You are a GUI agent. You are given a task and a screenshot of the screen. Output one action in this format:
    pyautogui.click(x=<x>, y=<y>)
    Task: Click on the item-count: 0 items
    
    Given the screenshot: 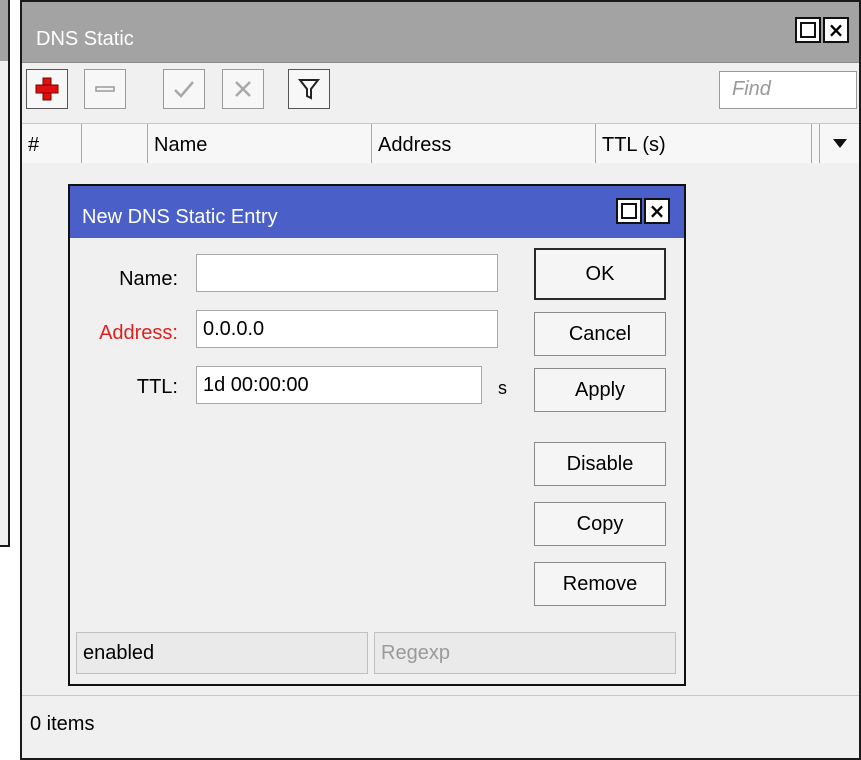 What is the action you would take?
    pyautogui.click(x=62, y=724)
    